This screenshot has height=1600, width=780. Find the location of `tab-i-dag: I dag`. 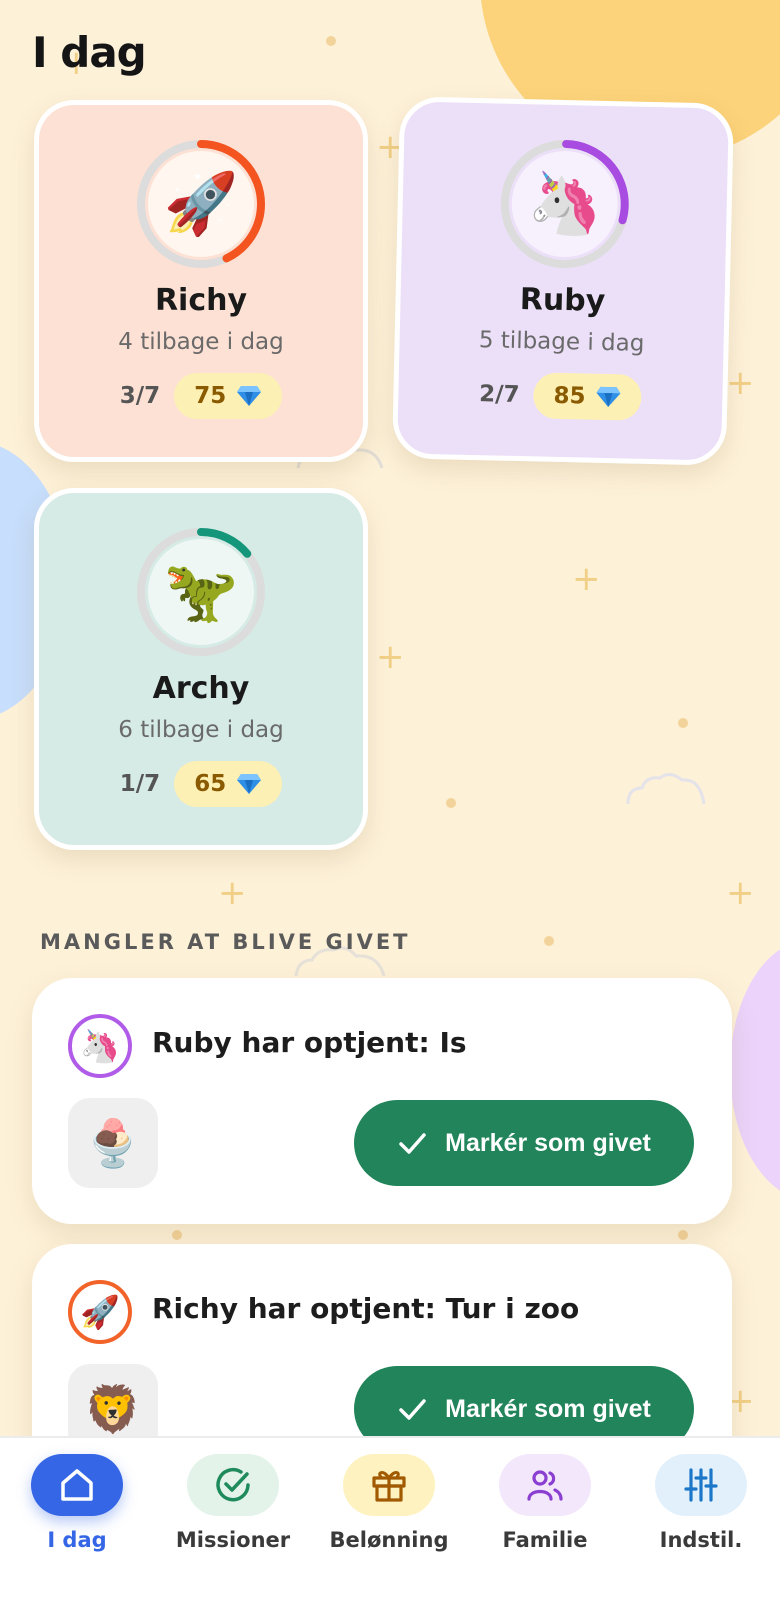

tab-i-dag: I dag is located at coordinates (77, 1503).